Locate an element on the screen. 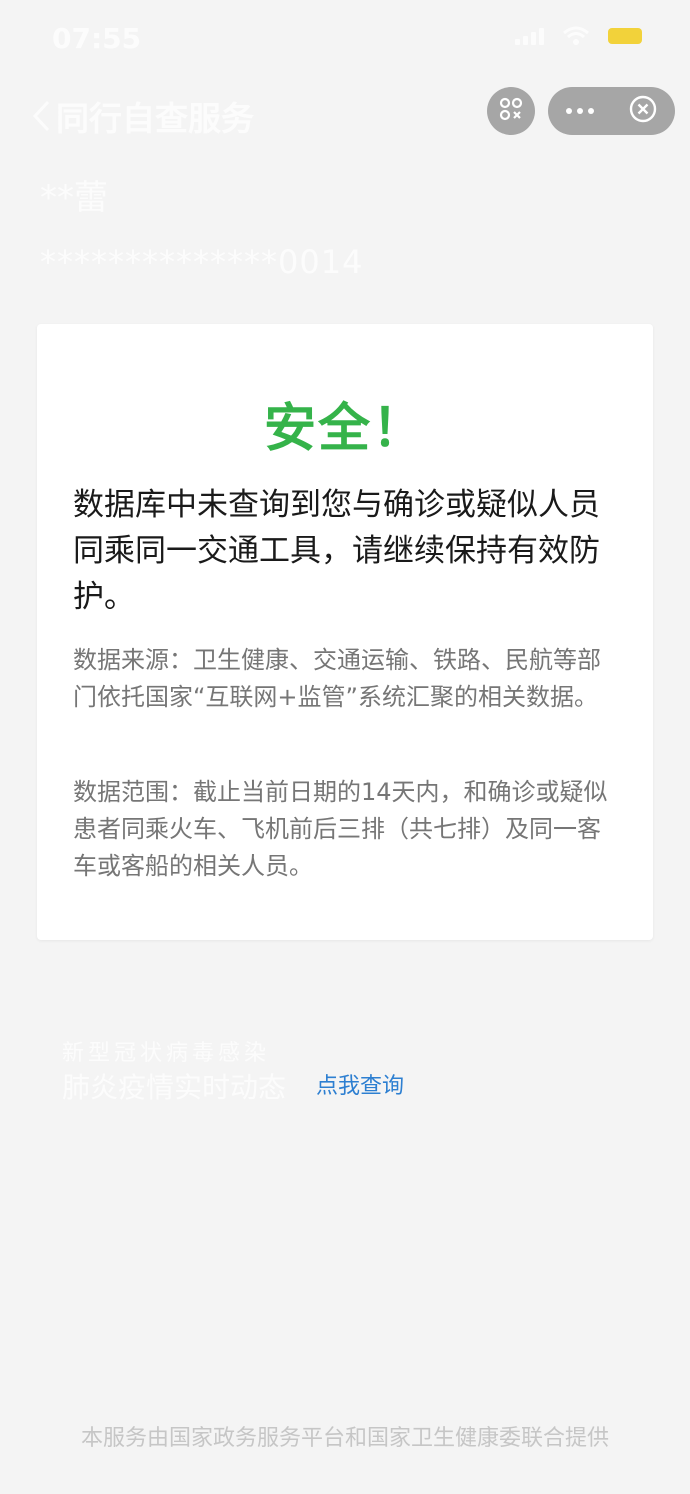  nav-bar: 同行自查服务 is located at coordinates (345, 112).